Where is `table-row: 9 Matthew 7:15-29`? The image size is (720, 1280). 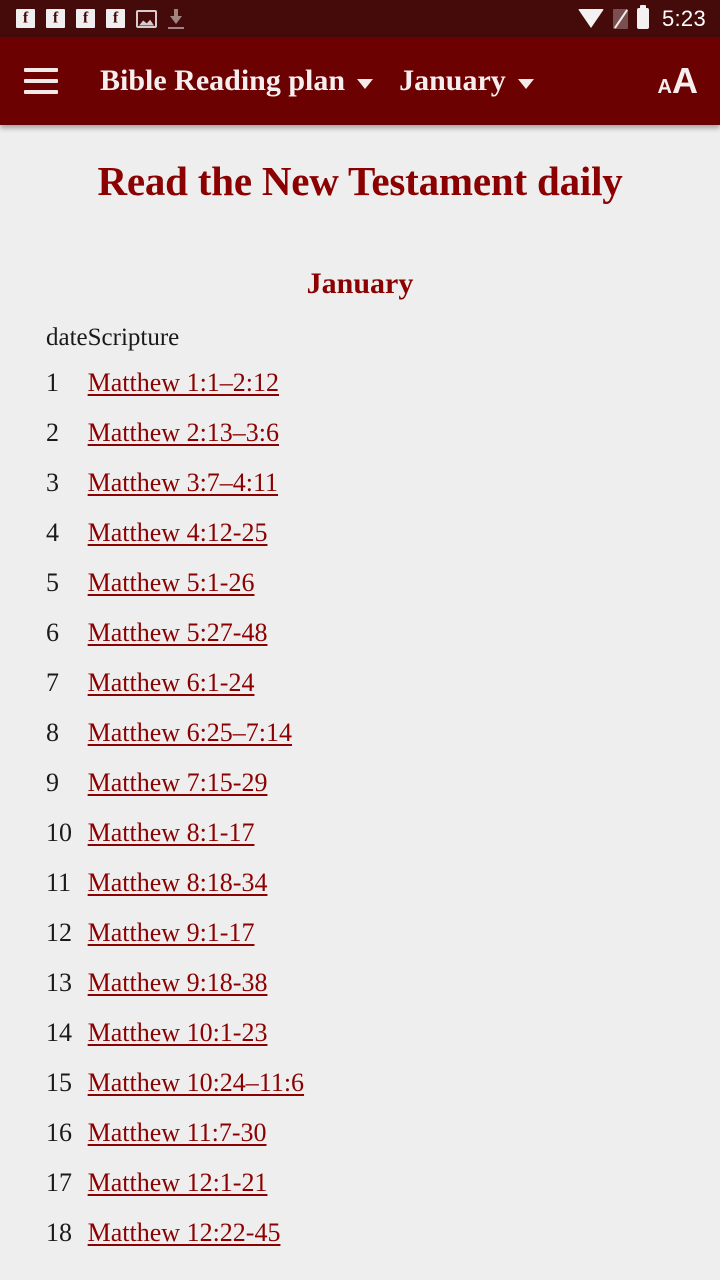
table-row: 9 Matthew 7:15-29 is located at coordinates (360, 783).